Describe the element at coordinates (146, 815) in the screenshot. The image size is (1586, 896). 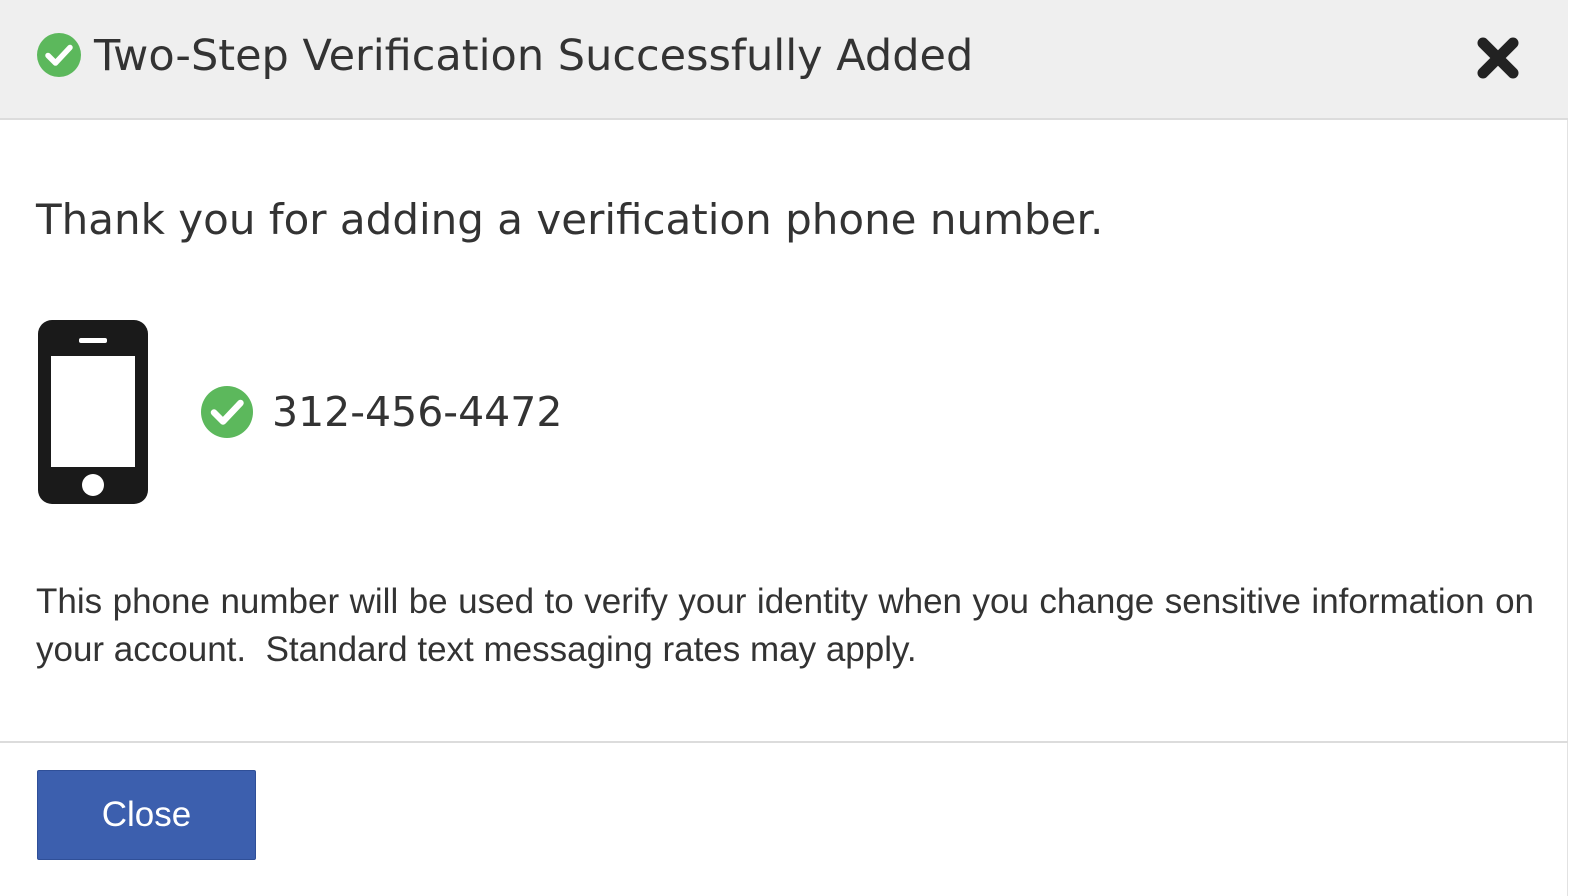
I see `close-button: Close` at that location.